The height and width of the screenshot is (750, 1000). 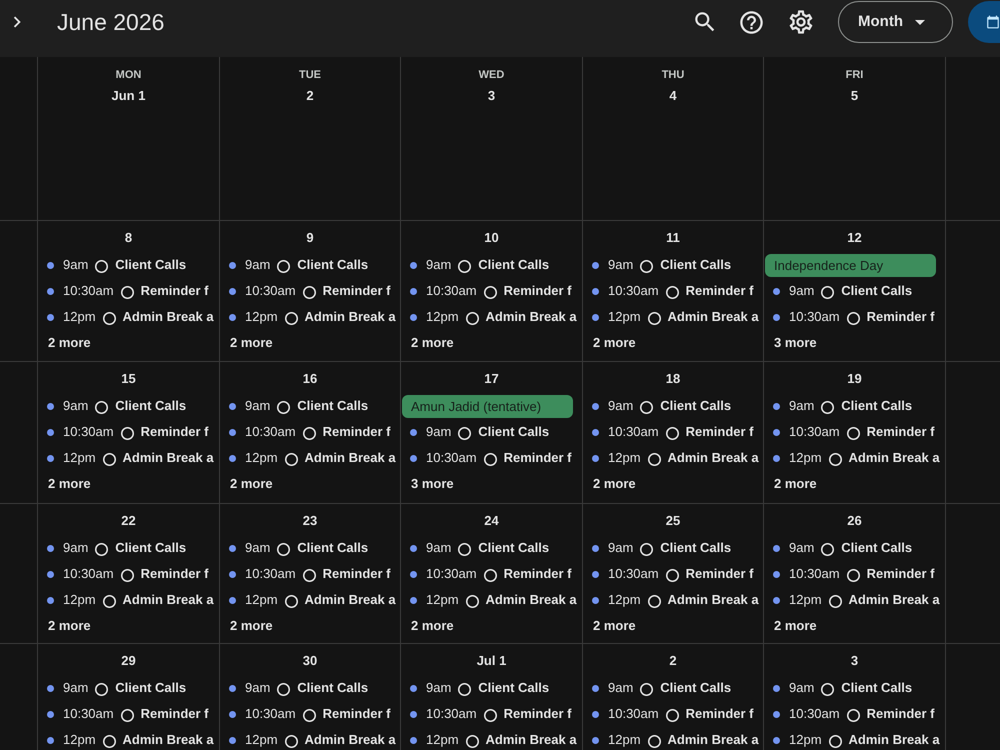 I want to click on date-number: 25, so click(x=673, y=521).